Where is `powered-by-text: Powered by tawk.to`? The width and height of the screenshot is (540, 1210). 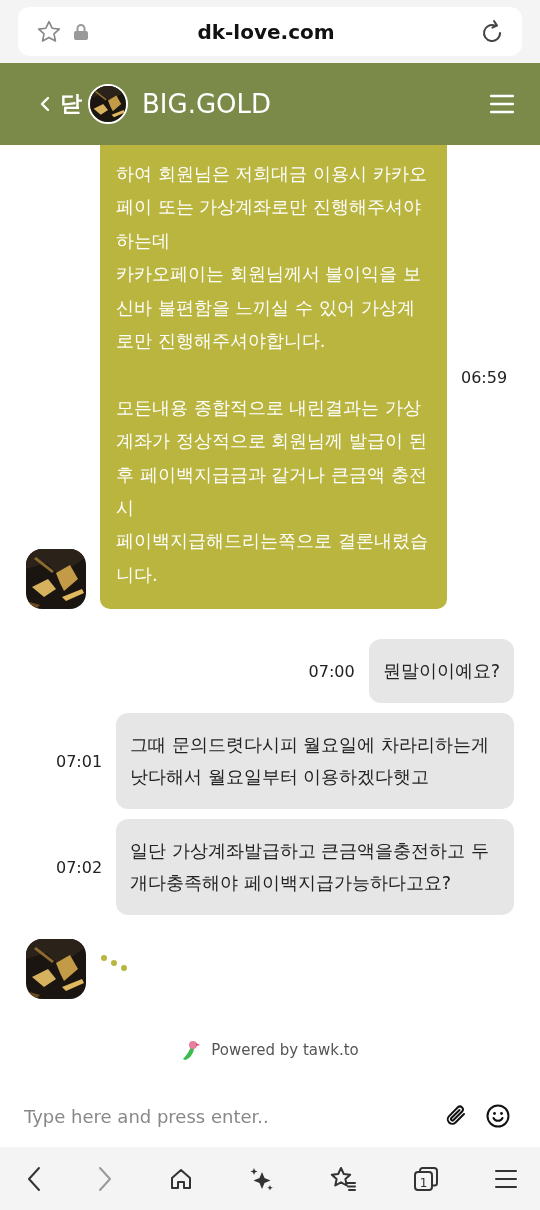
powered-by-text: Powered by tawk.to is located at coordinates (285, 1050).